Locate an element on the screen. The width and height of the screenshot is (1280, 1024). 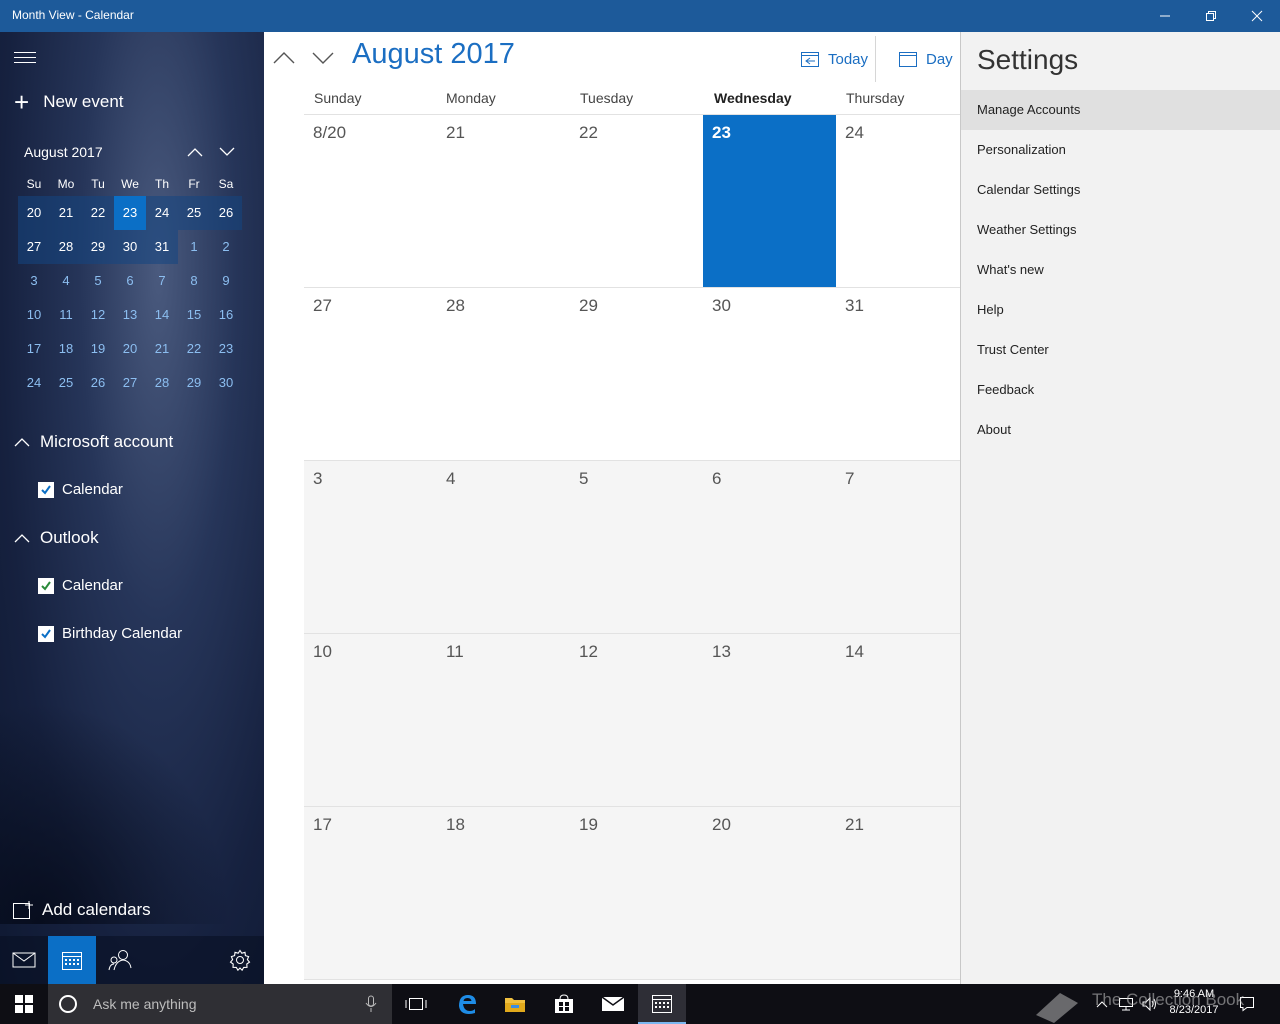
settings-item-calendar-settings: Calendar Settings is located at coordinates (1120, 190).